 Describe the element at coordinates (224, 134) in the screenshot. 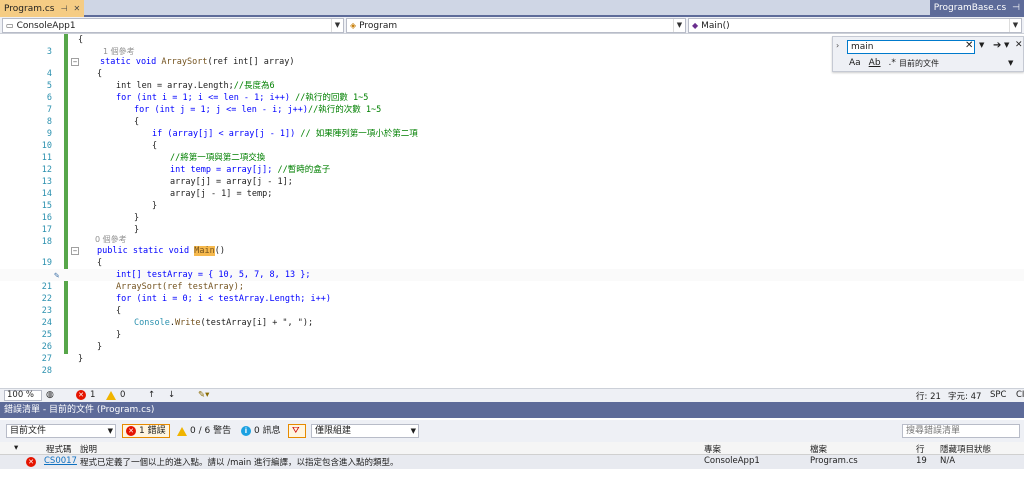

I see `code-text: if (array[j] < array[j - 1])` at that location.